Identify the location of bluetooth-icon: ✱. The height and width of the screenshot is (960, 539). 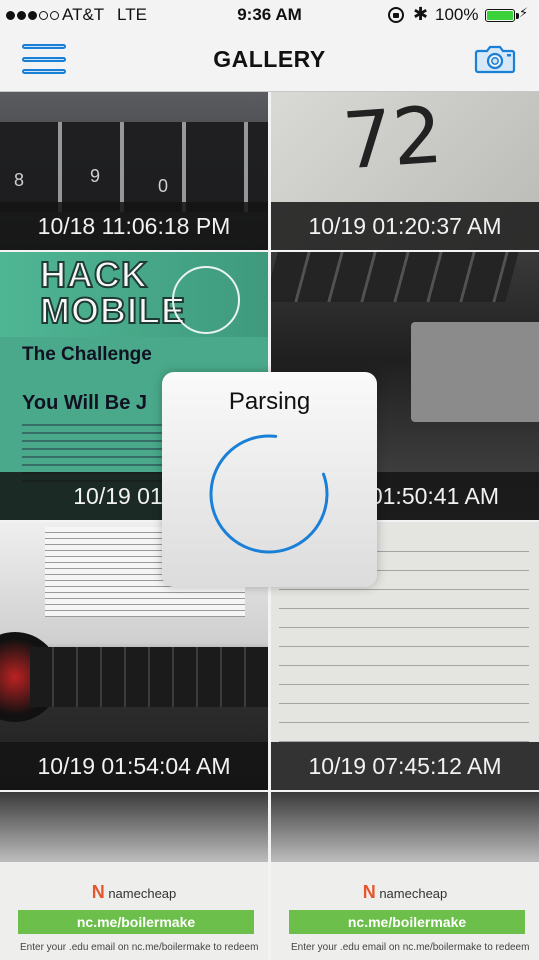
(421, 14).